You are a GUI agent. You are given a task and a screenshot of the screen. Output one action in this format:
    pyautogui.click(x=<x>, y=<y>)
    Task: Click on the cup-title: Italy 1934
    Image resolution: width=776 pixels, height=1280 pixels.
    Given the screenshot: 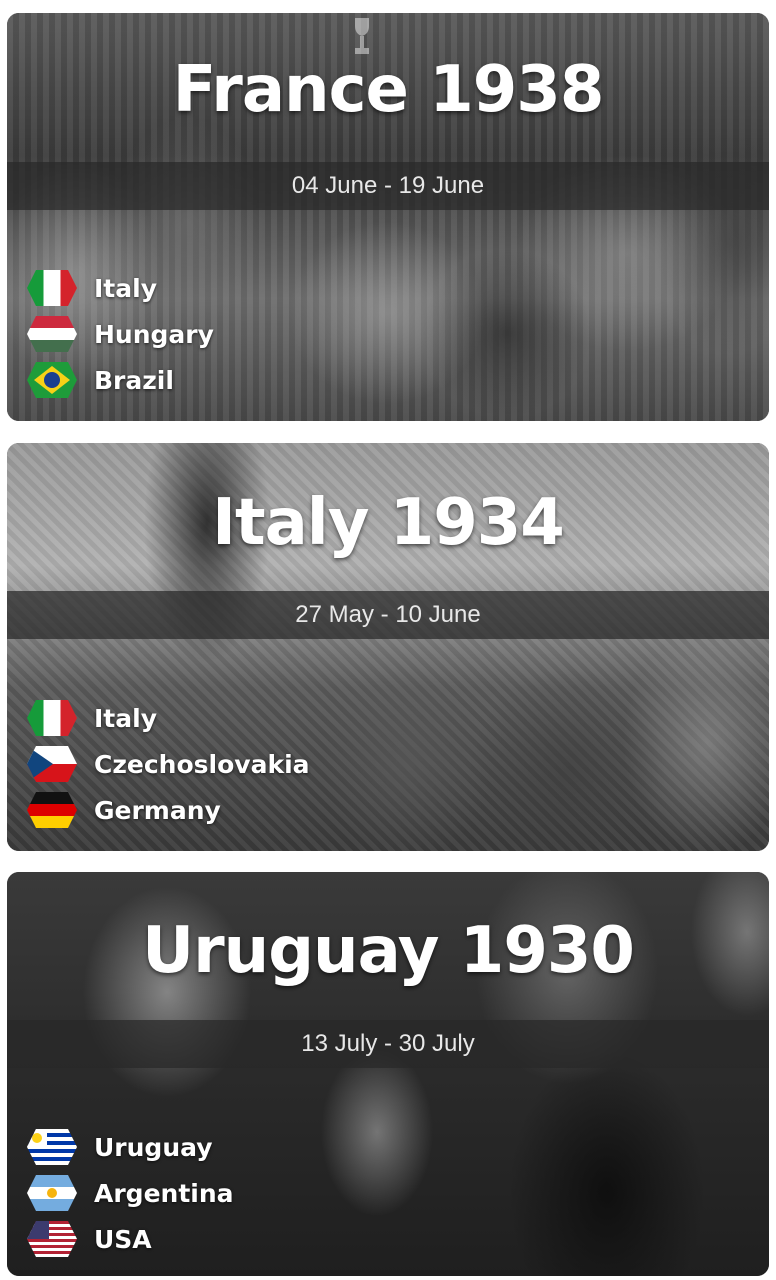 What is the action you would take?
    pyautogui.click(x=388, y=523)
    